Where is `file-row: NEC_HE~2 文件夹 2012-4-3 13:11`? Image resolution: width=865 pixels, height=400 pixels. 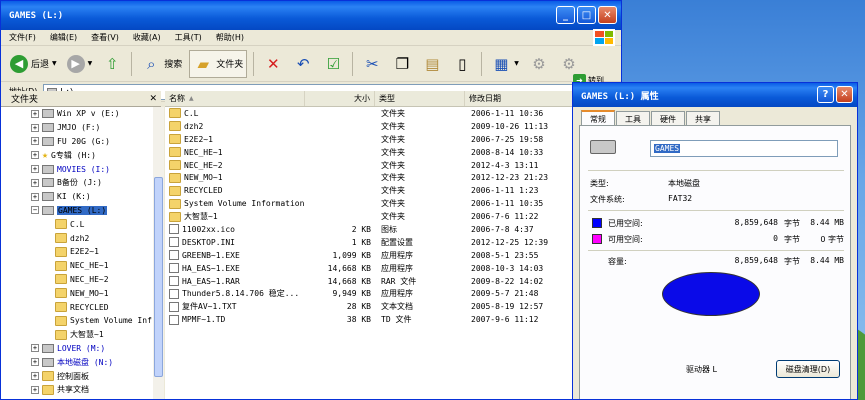
file-row: NEC_HE~2 文件夹 2012-4-3 13:11 is located at coordinates (393, 165).